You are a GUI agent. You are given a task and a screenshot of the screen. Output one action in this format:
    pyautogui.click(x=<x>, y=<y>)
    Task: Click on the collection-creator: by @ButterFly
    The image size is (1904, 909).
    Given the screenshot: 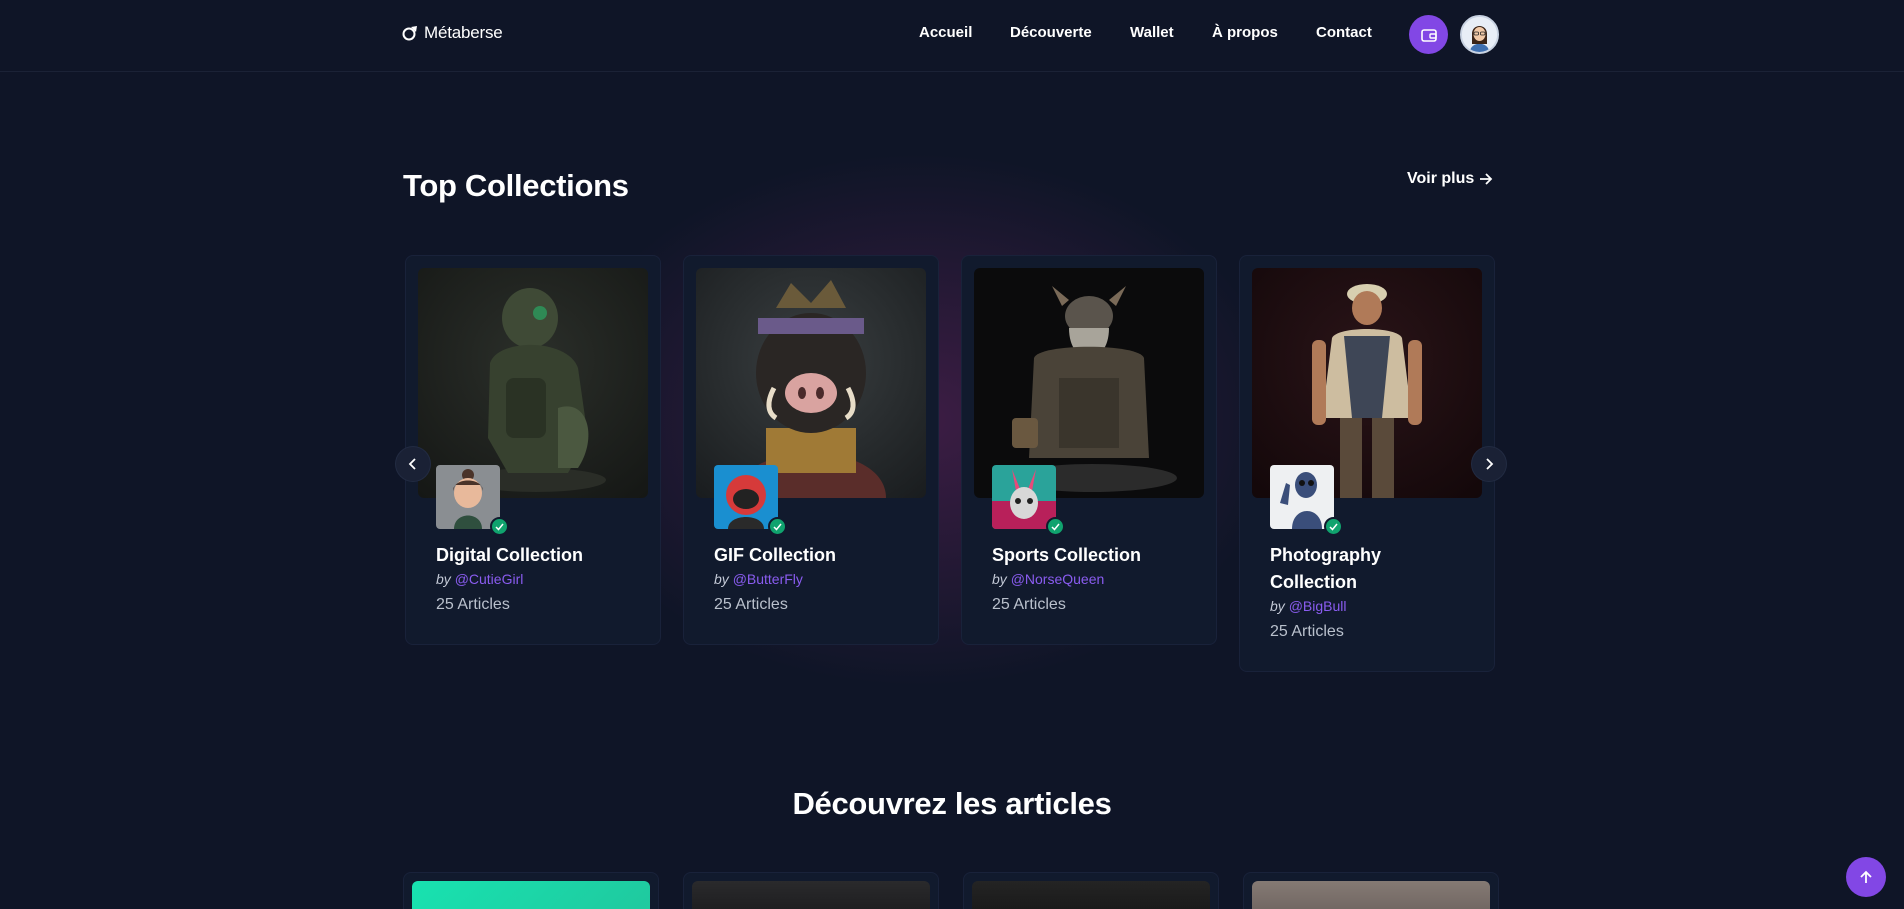 What is the action you would take?
    pyautogui.click(x=758, y=579)
    